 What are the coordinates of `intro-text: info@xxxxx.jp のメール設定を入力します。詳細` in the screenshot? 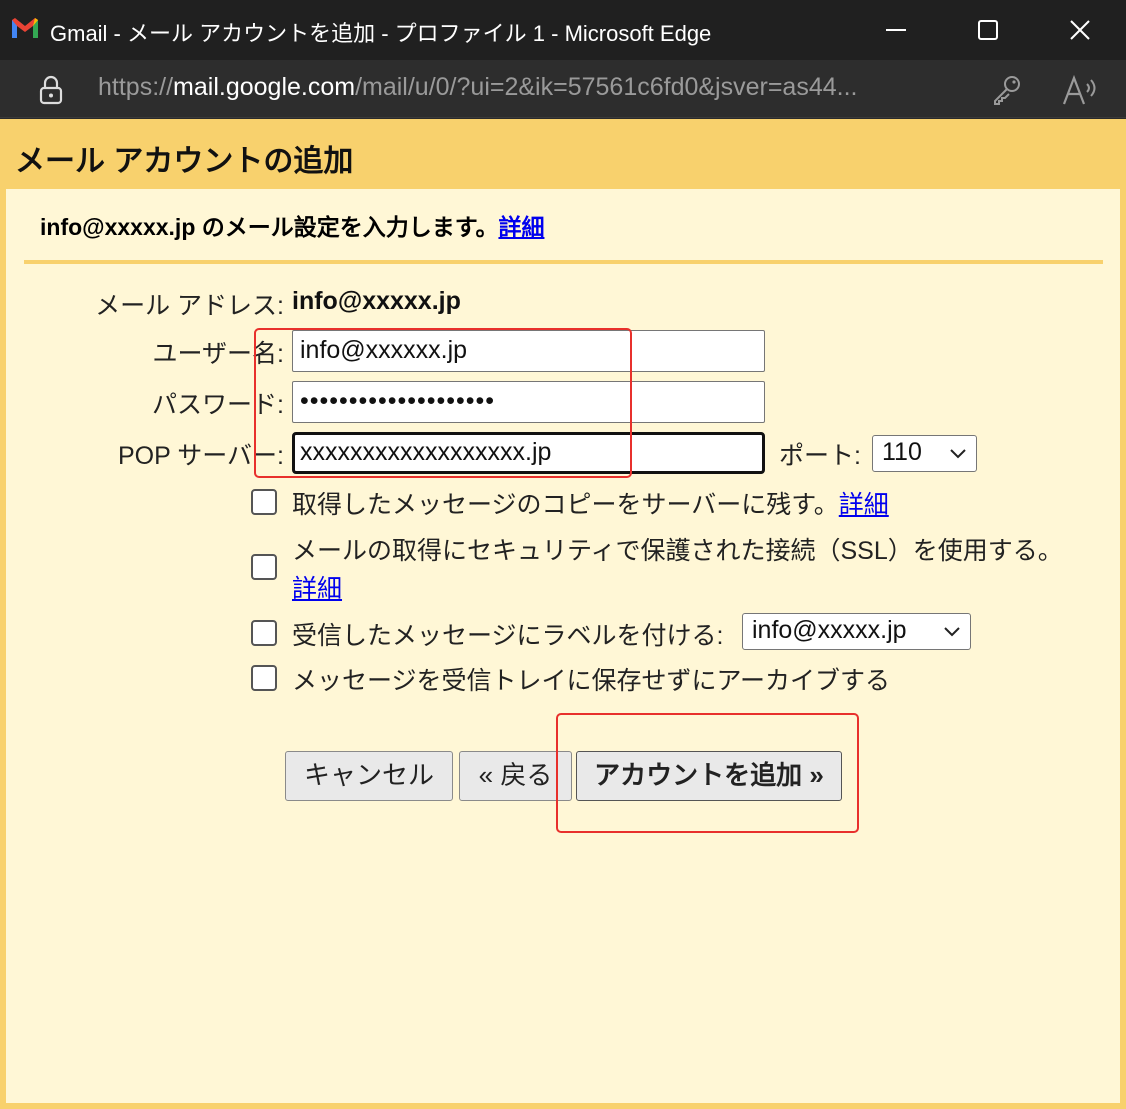 It's located at (292, 225).